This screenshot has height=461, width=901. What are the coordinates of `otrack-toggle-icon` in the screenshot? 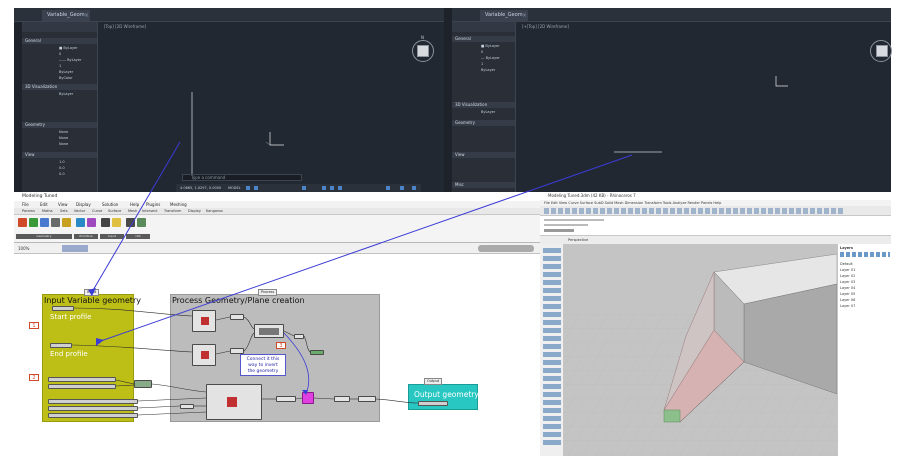 It's located at (340, 188).